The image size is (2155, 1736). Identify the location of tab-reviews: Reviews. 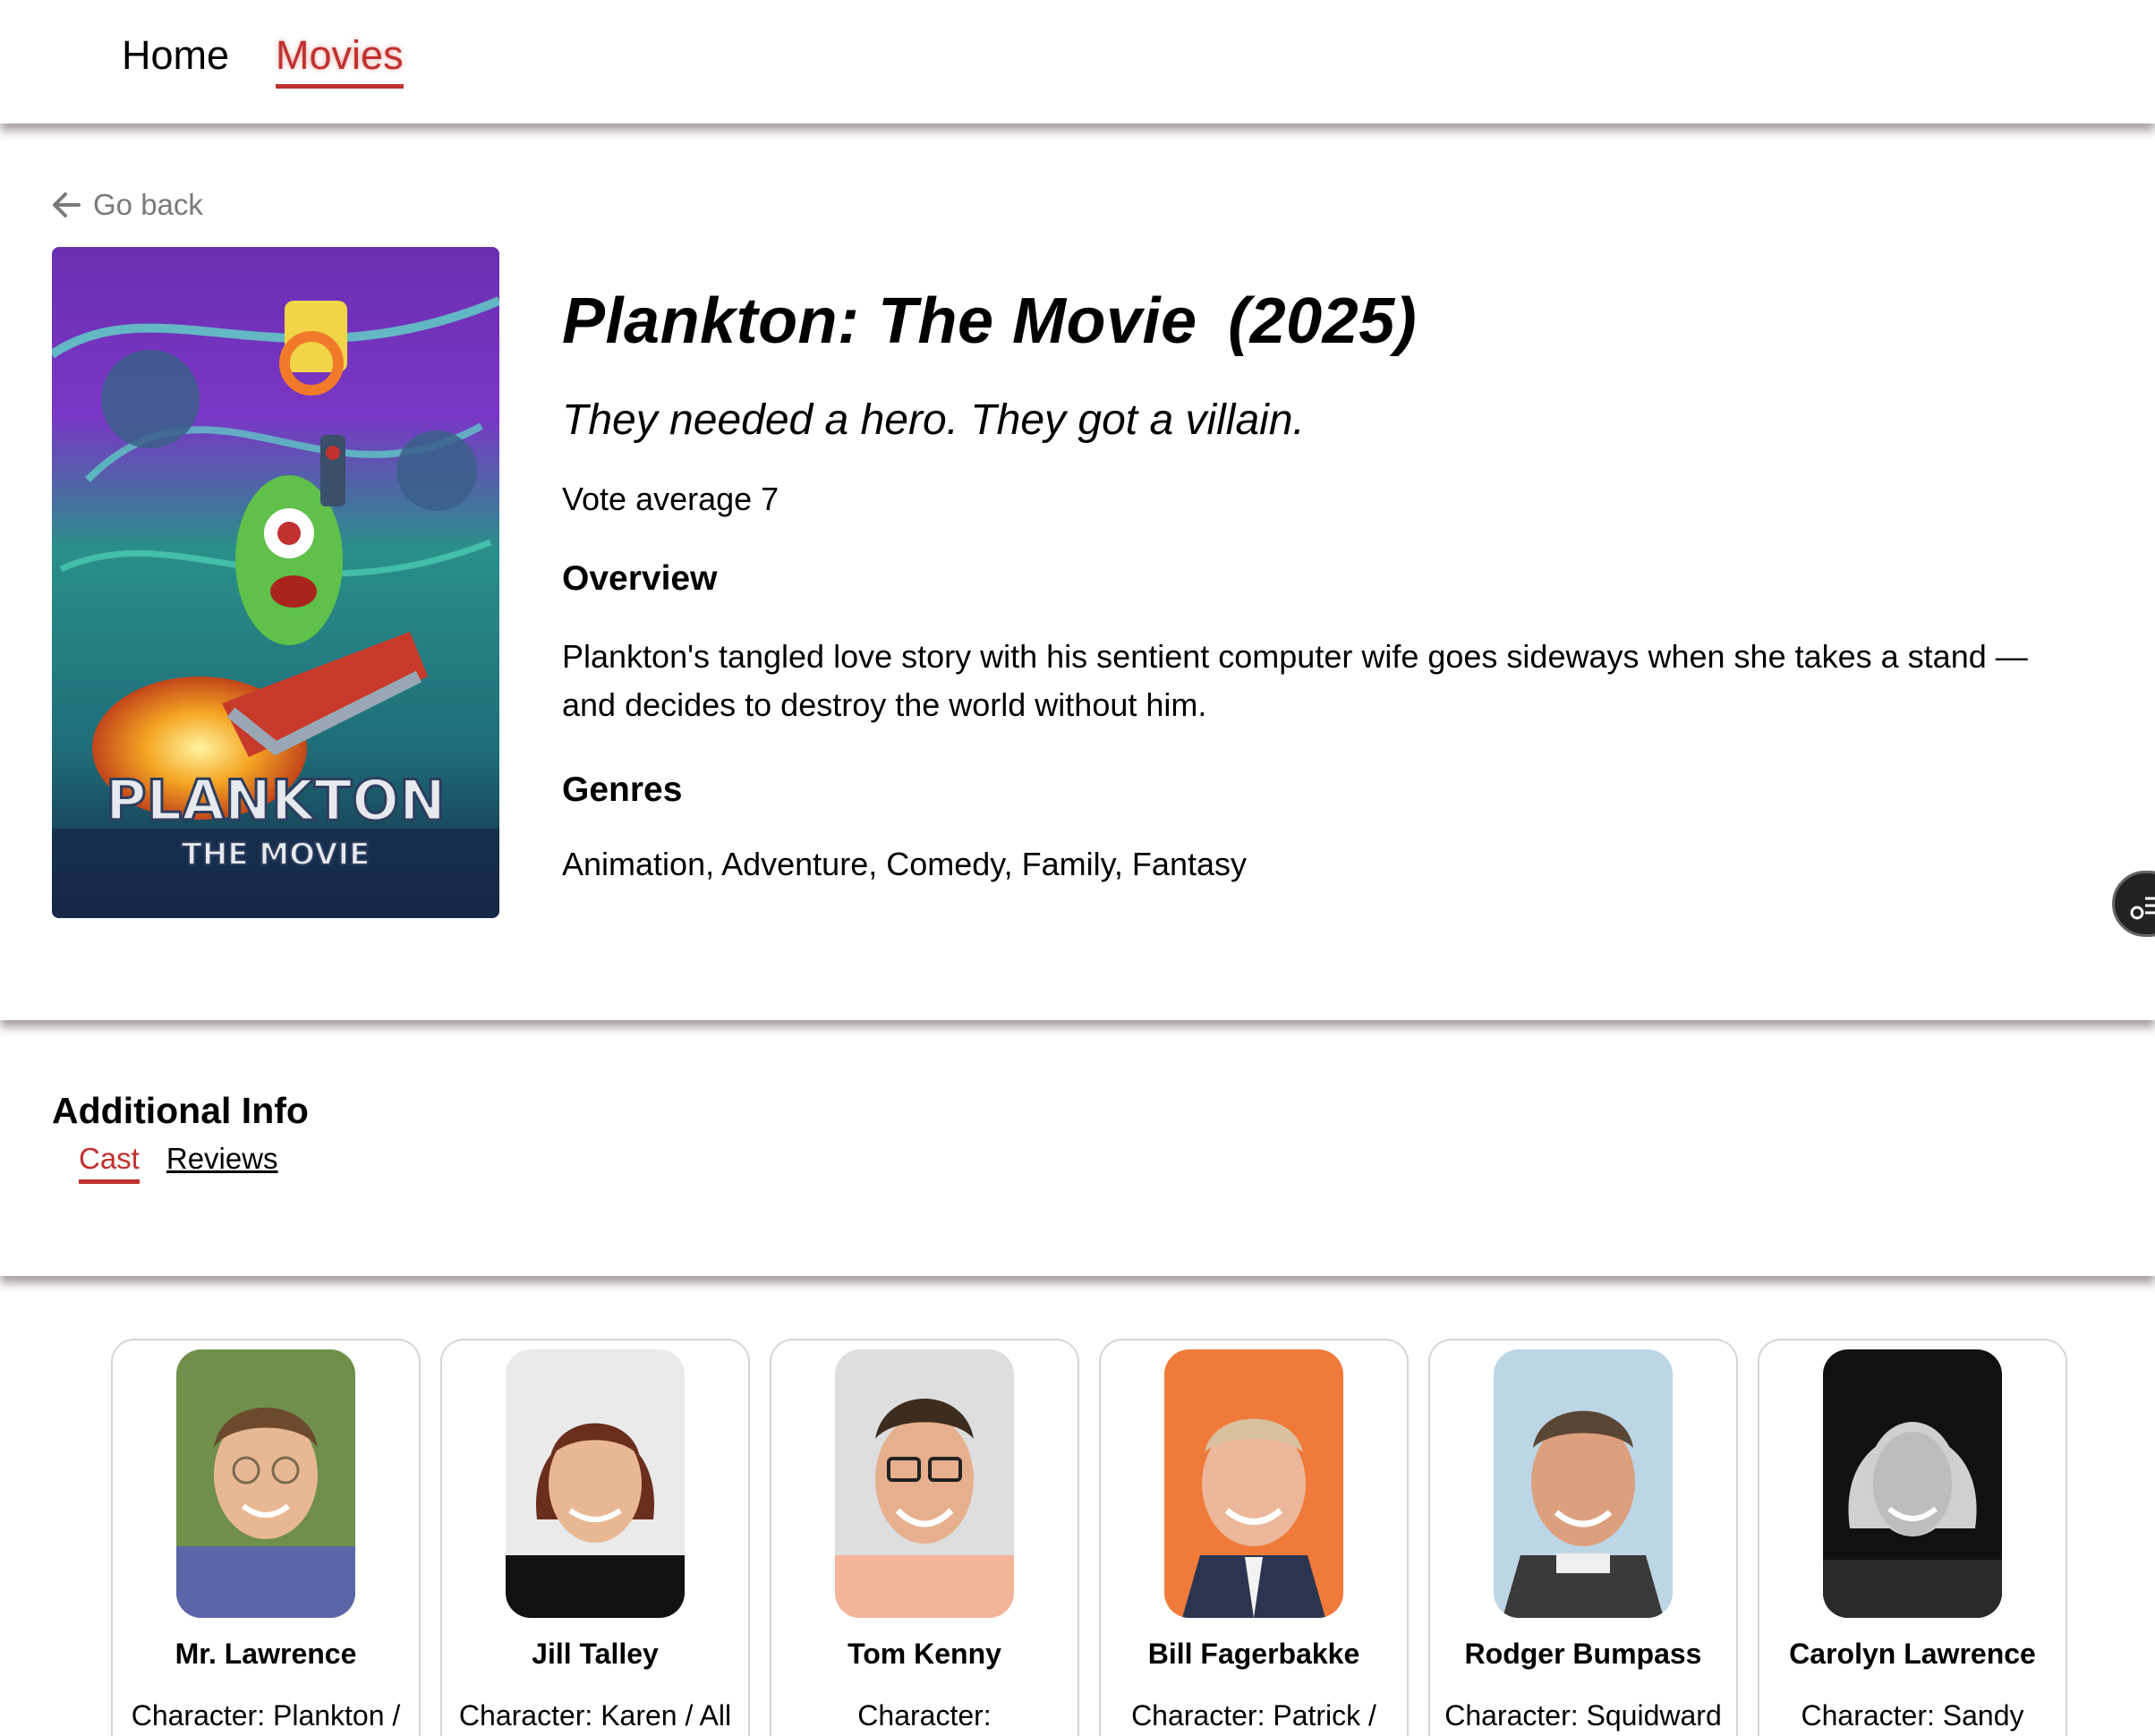
(222, 1163).